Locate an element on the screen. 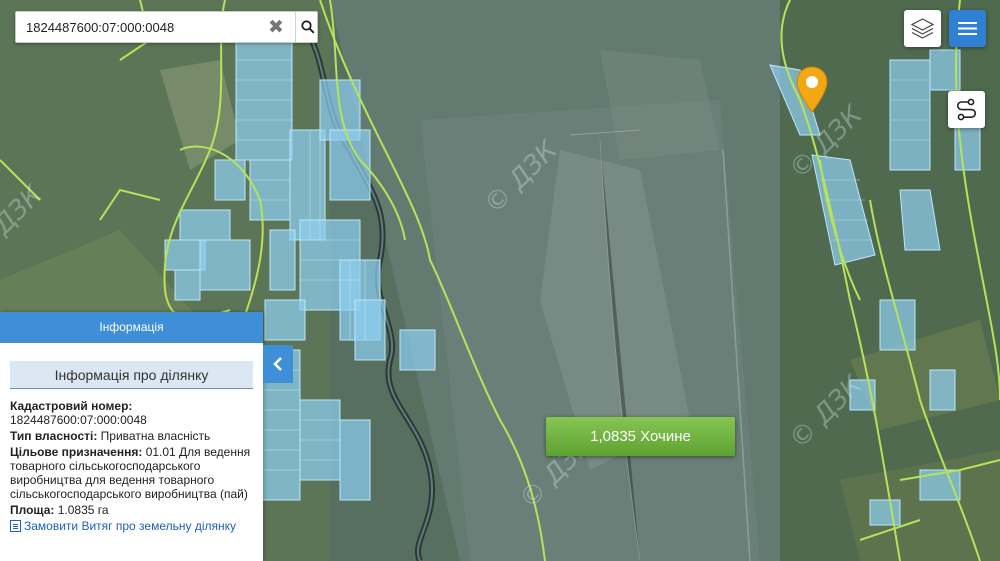  map-pin-icon is located at coordinates (812, 90).